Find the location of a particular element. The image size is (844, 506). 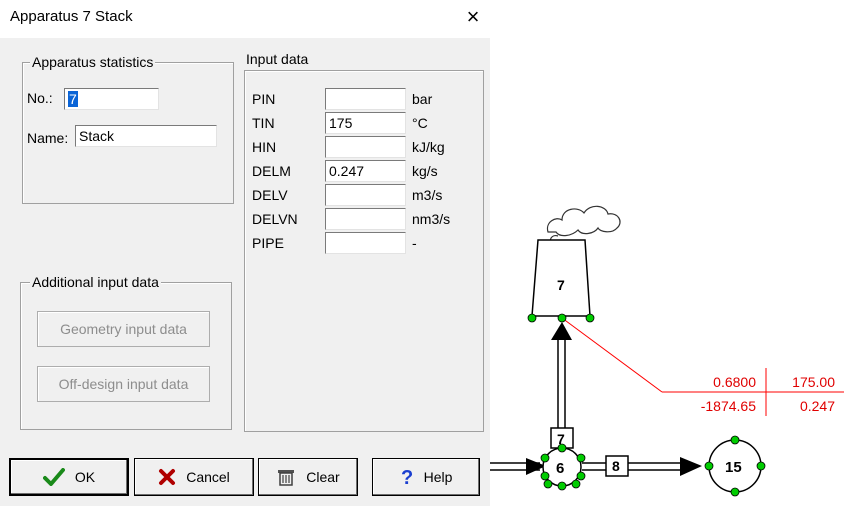

input-unit-pin: bar is located at coordinates (422, 99).